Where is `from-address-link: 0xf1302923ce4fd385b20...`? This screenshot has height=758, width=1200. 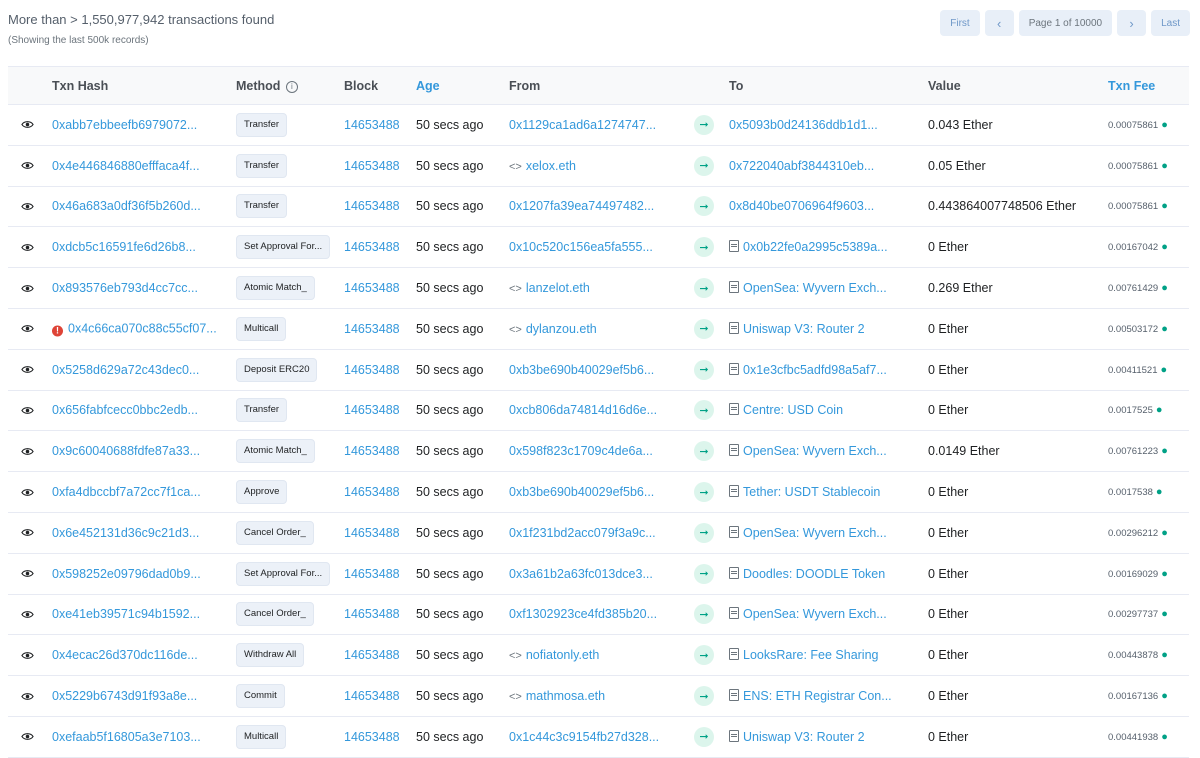
from-address-link: 0xf1302923ce4fd385b20... is located at coordinates (583, 614).